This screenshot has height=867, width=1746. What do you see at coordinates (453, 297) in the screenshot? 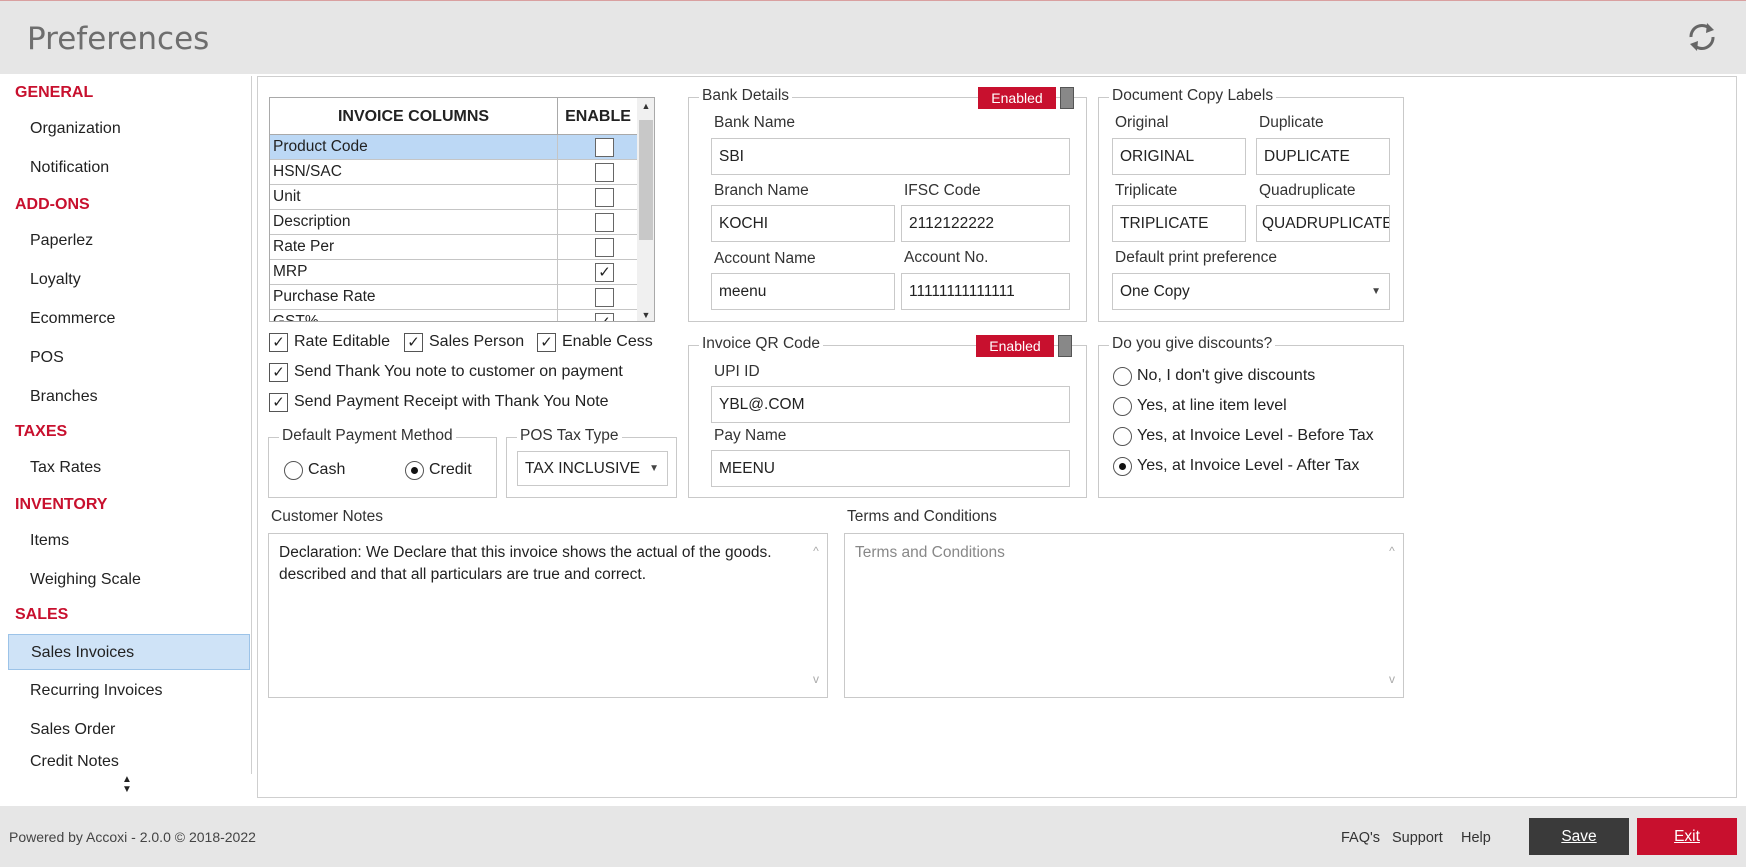
I see `table-row: Purchase Rate` at bounding box center [453, 297].